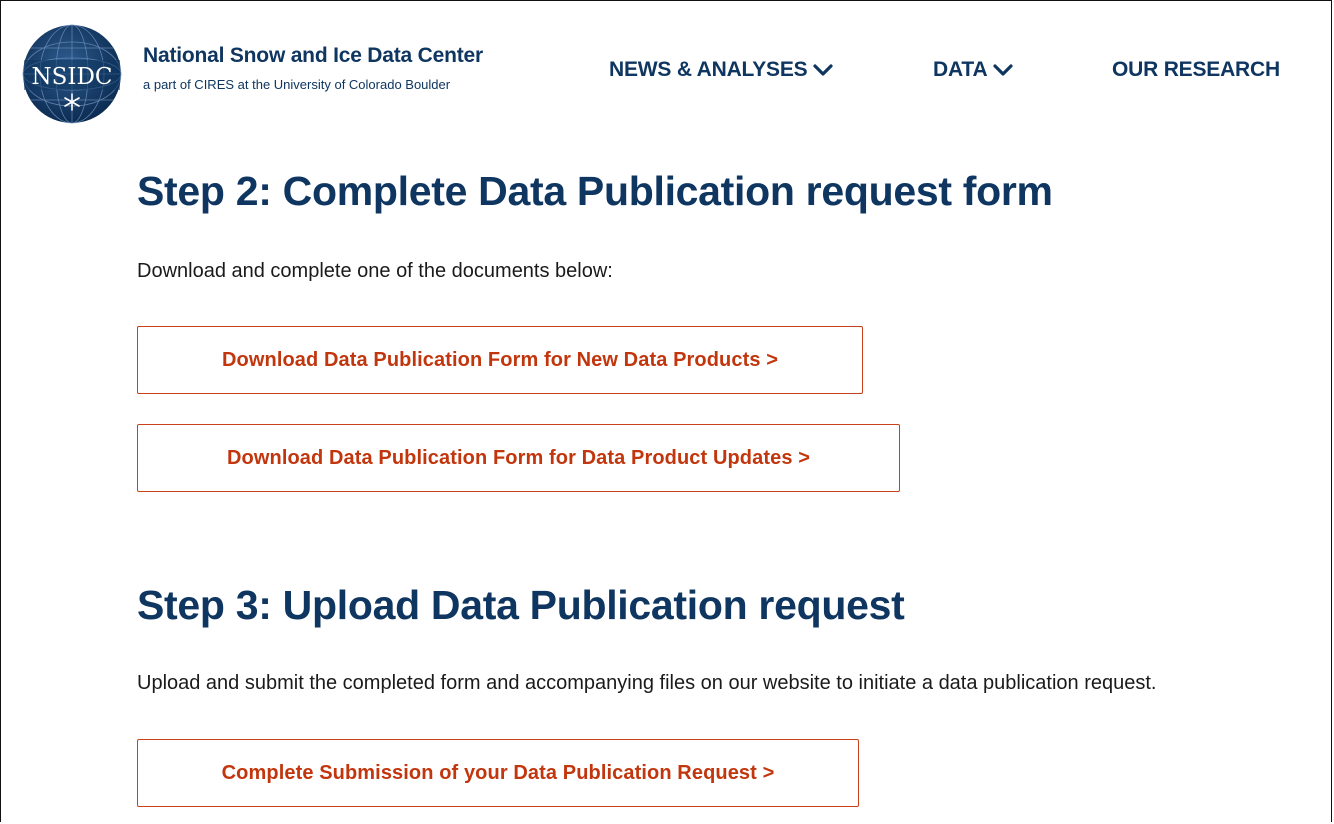 The image size is (1334, 824). Describe the element at coordinates (71, 77) in the screenshot. I see `logo-text: NSIDC` at that location.